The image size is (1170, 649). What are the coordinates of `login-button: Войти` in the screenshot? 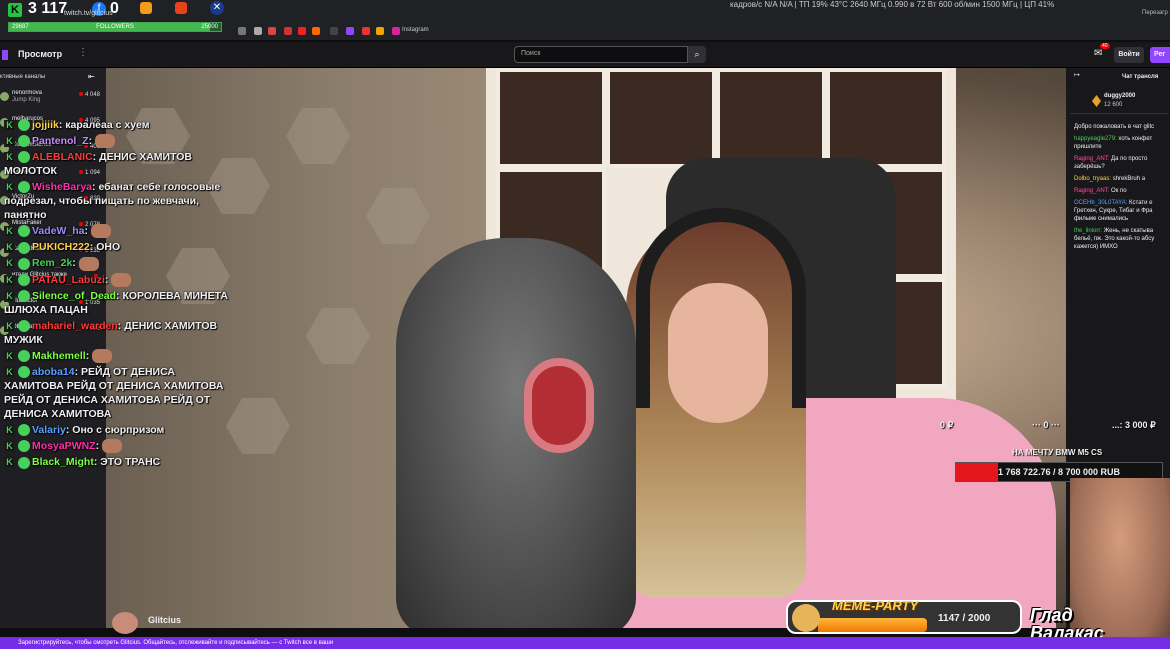 It's located at (1129, 55).